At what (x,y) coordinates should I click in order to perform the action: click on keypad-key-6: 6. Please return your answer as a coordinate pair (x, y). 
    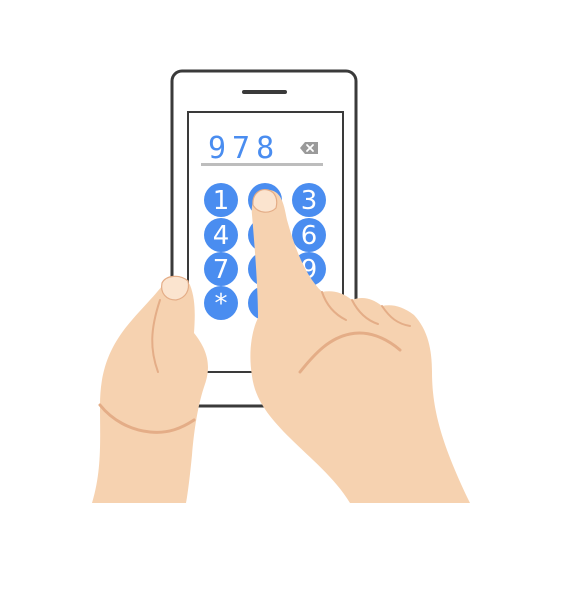
    Looking at the image, I should click on (309, 235).